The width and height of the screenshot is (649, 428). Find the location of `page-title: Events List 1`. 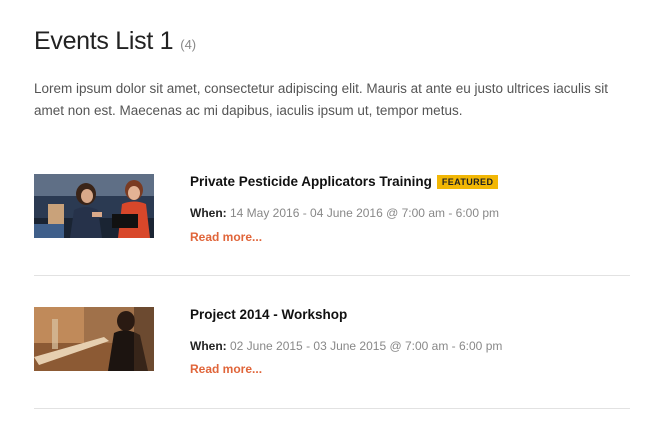

page-title: Events List 1 is located at coordinates (104, 41).